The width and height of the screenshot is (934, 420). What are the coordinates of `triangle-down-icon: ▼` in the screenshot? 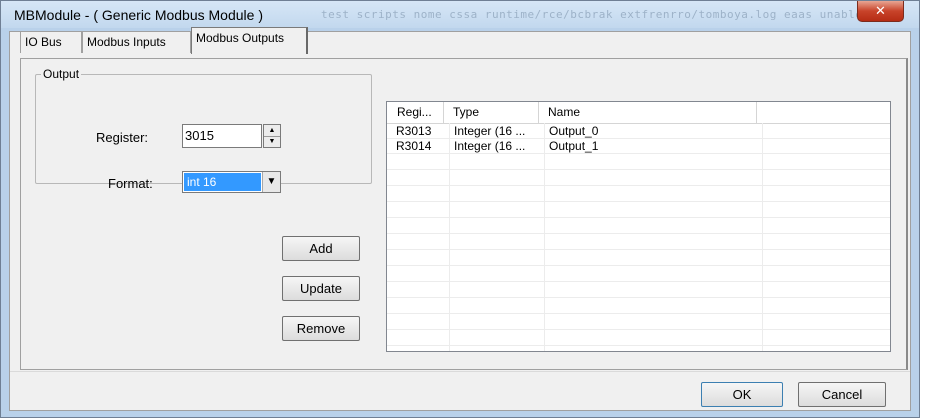 It's located at (272, 141).